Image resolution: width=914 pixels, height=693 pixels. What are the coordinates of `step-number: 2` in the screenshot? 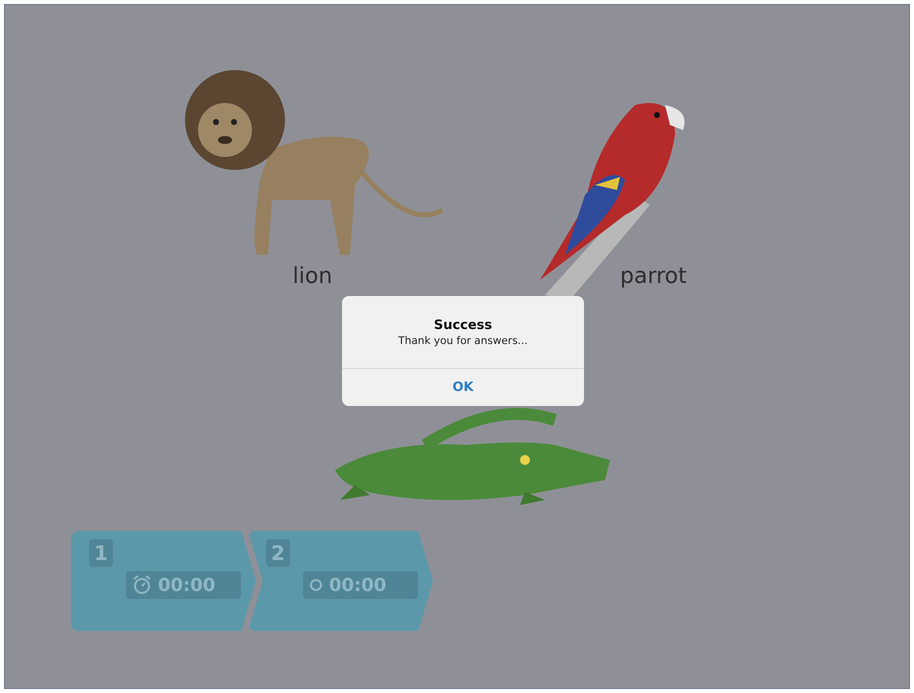 It's located at (278, 553).